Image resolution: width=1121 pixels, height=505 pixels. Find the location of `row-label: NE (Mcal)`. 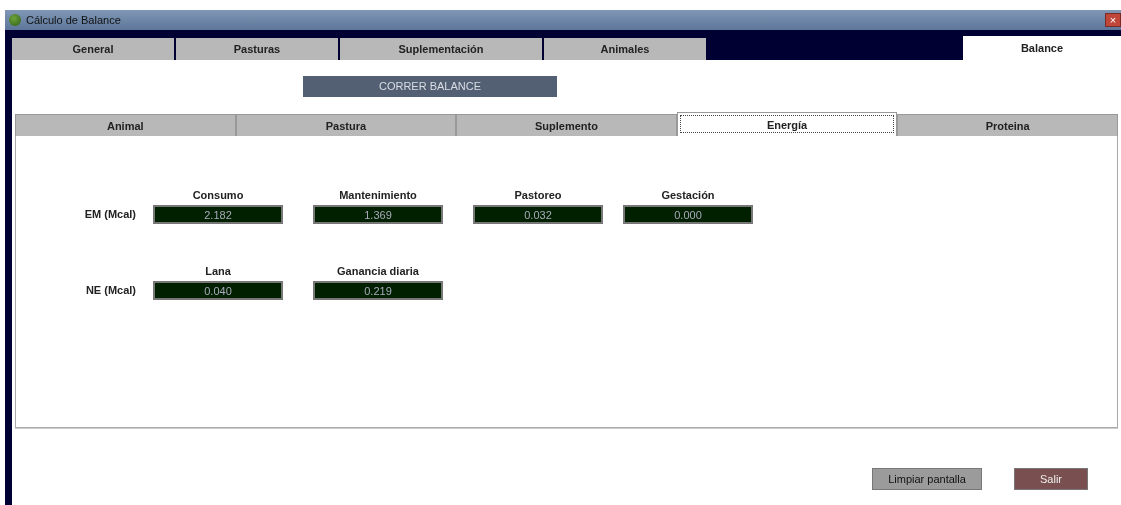

row-label: NE (Mcal) is located at coordinates (110, 290).